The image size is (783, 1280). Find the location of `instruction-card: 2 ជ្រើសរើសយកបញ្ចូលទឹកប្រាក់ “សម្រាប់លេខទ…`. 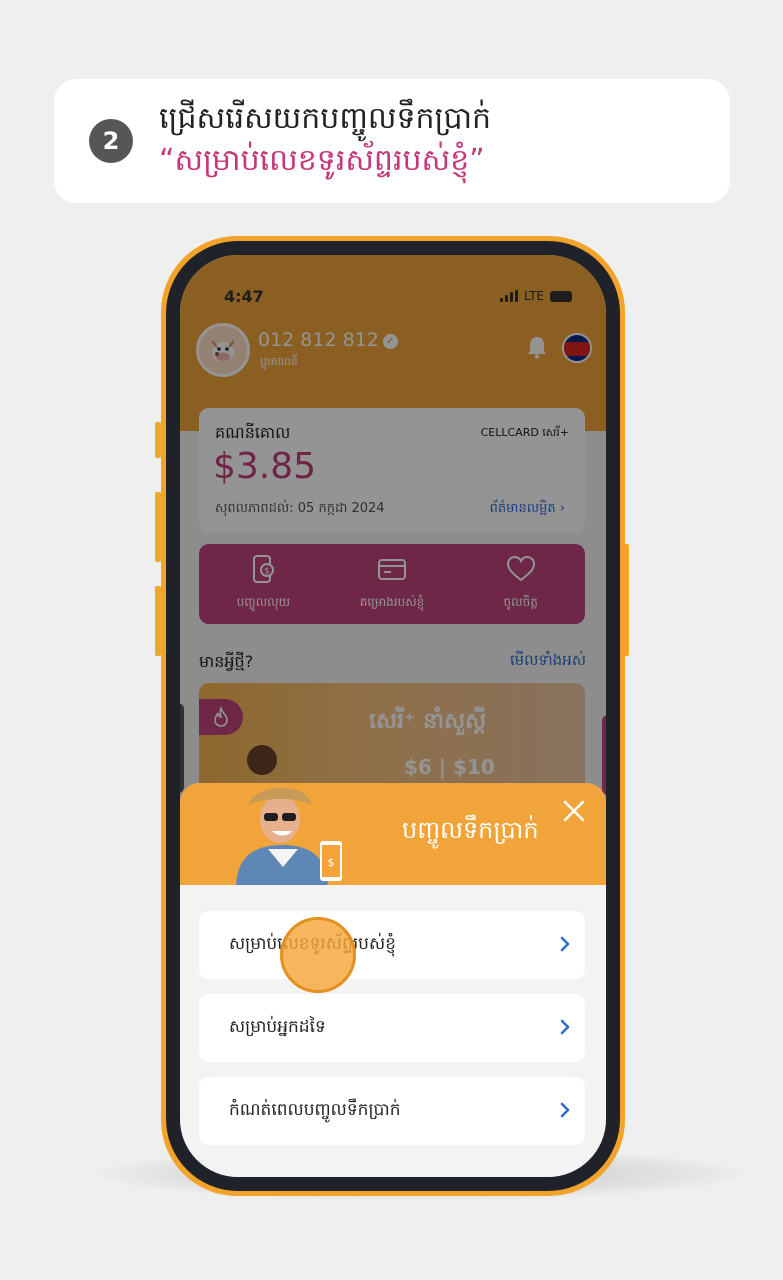

instruction-card: 2 ជ្រើសរើសយកបញ្ចូលទឹកប្រាក់ “សម្រាប់លេខទ… is located at coordinates (392, 141).